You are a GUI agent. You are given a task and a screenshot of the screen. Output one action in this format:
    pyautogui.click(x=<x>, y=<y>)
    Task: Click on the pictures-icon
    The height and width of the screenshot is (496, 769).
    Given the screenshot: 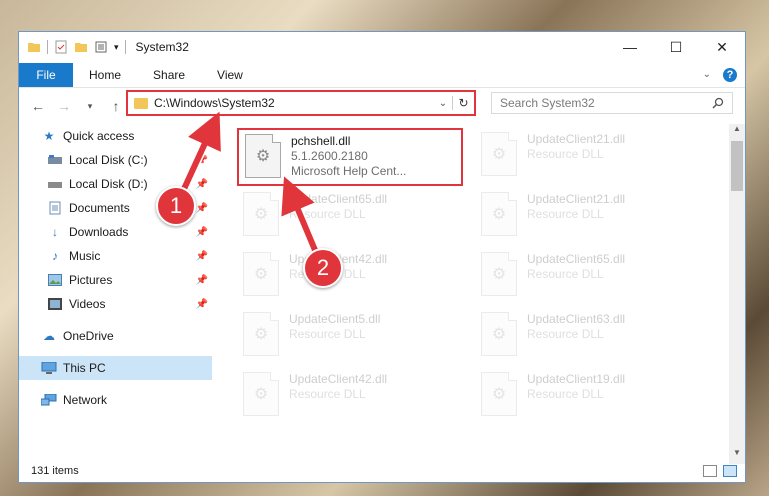 What is the action you would take?
    pyautogui.click(x=55, y=280)
    